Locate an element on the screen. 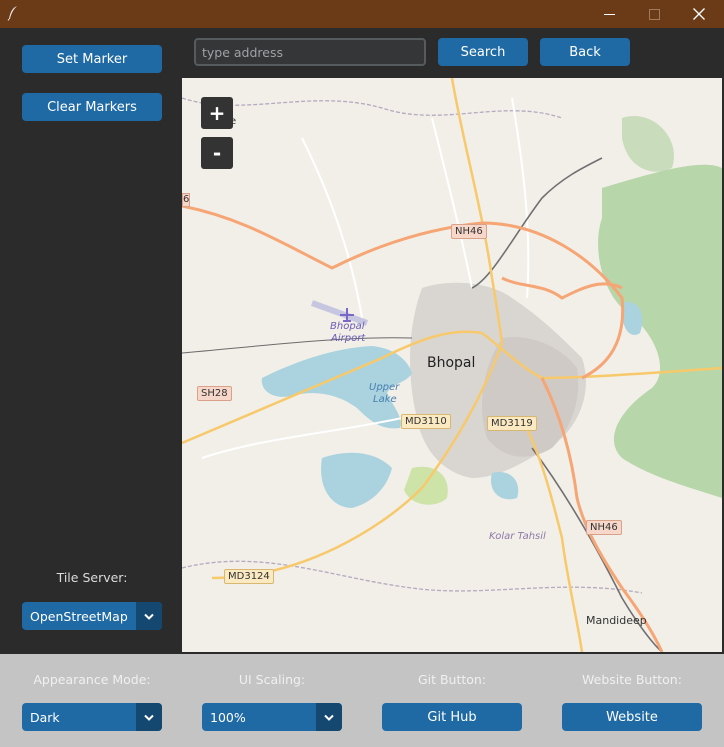 Image resolution: width=724 pixels, height=747 pixels. airport-label-line1: Bhopal is located at coordinates (347, 326).